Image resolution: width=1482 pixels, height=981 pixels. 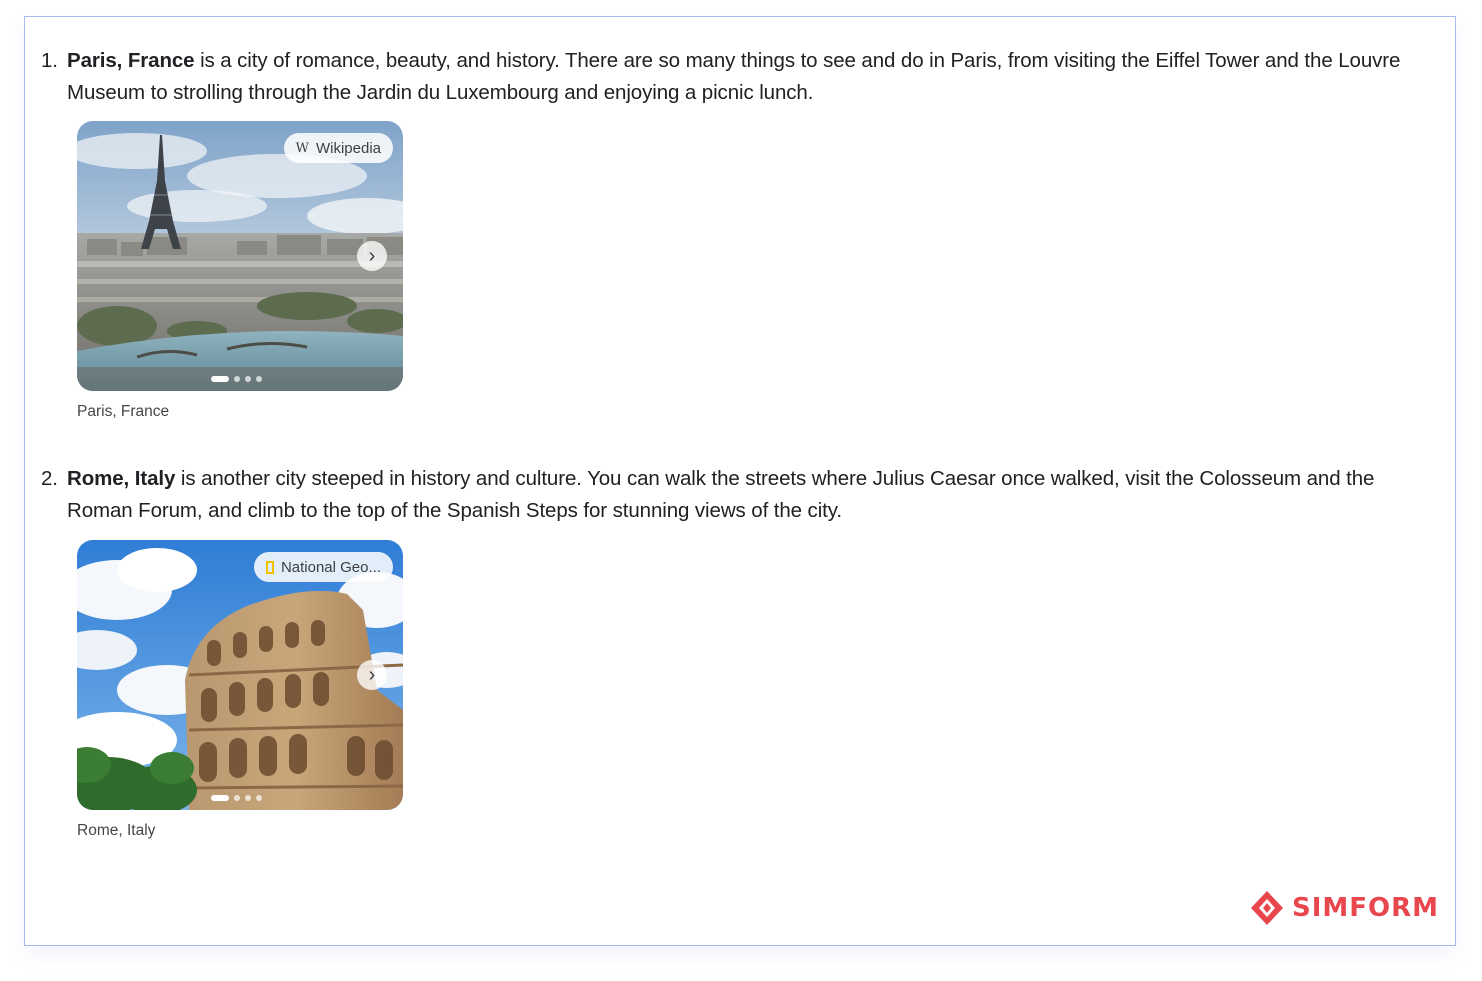 What do you see at coordinates (240, 675) in the screenshot?
I see `image-card-rome: National Geo... ›` at bounding box center [240, 675].